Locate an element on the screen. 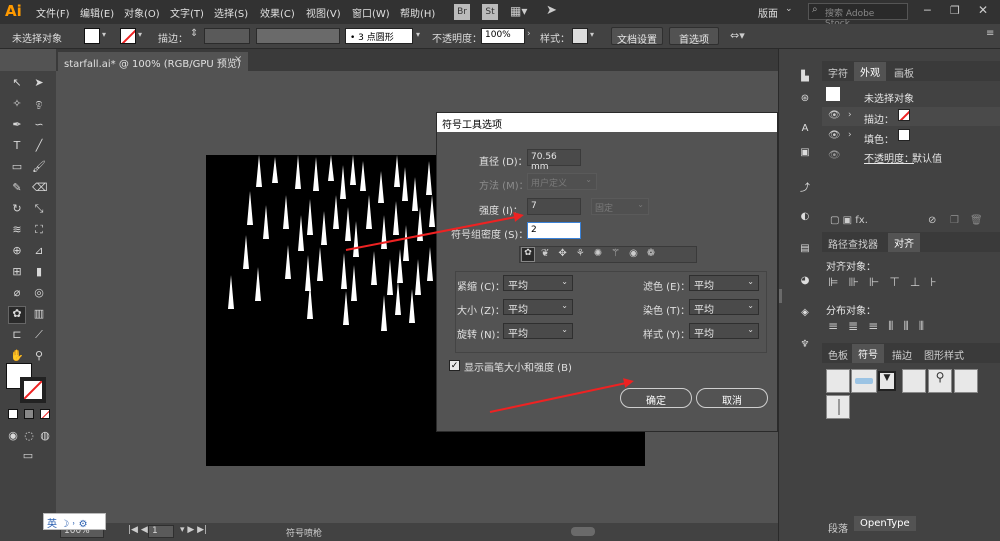  graphic-style-swatch is located at coordinates (580, 36).